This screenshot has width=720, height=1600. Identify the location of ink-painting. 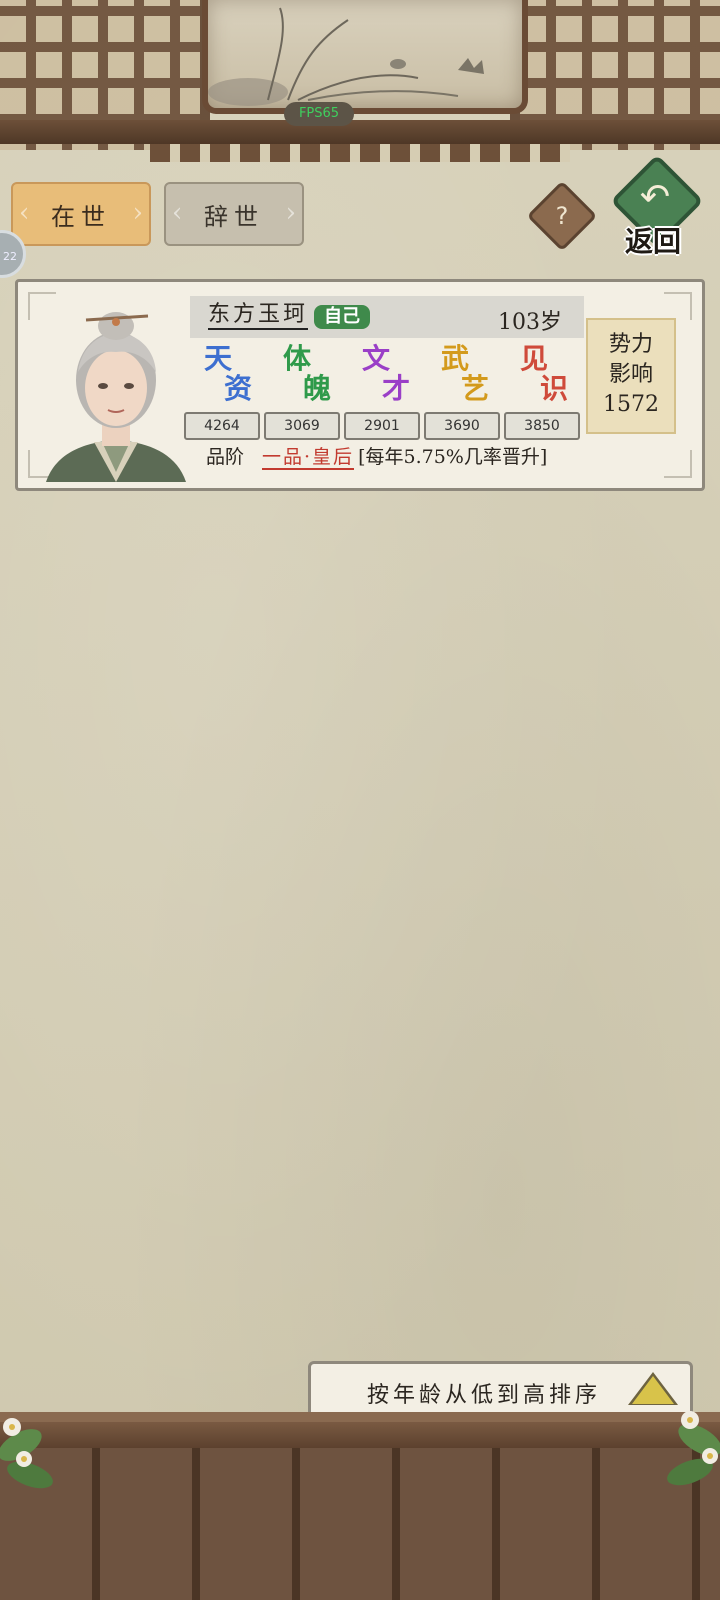
(365, 57).